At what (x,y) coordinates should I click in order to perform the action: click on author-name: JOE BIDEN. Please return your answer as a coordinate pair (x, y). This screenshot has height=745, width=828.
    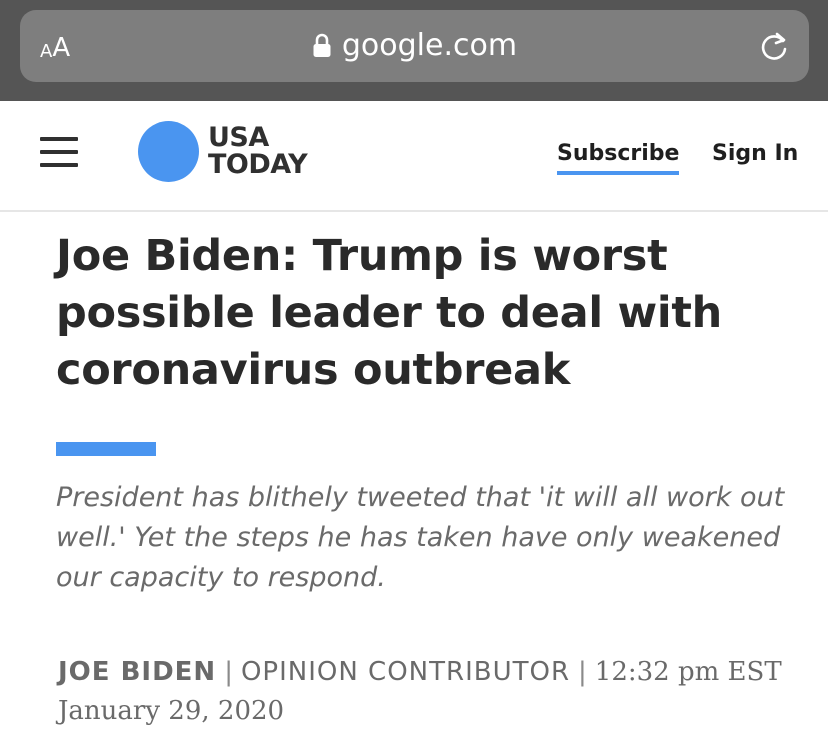
    Looking at the image, I should click on (137, 672).